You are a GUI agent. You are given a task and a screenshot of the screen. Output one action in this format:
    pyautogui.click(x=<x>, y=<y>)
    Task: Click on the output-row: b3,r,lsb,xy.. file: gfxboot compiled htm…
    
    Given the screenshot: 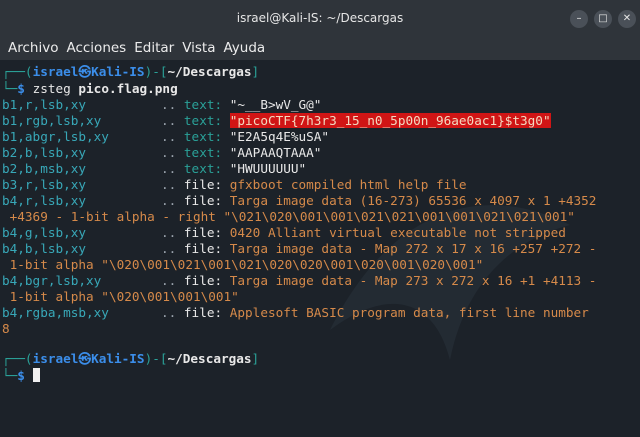 What is the action you would take?
    pyautogui.click(x=234, y=185)
    